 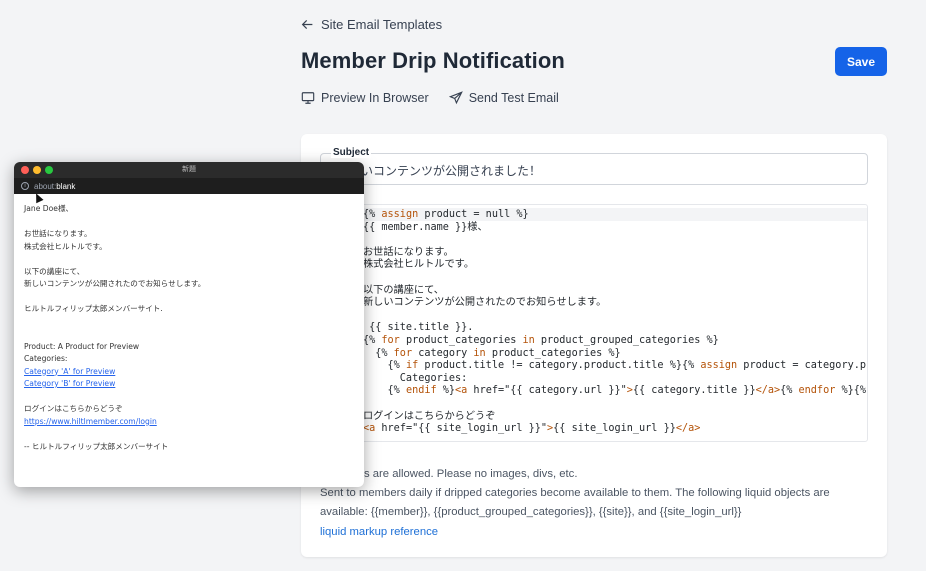 What do you see at coordinates (418, 328) in the screenshot?
I see `code-line: {{ site.title }}.` at bounding box center [418, 328].